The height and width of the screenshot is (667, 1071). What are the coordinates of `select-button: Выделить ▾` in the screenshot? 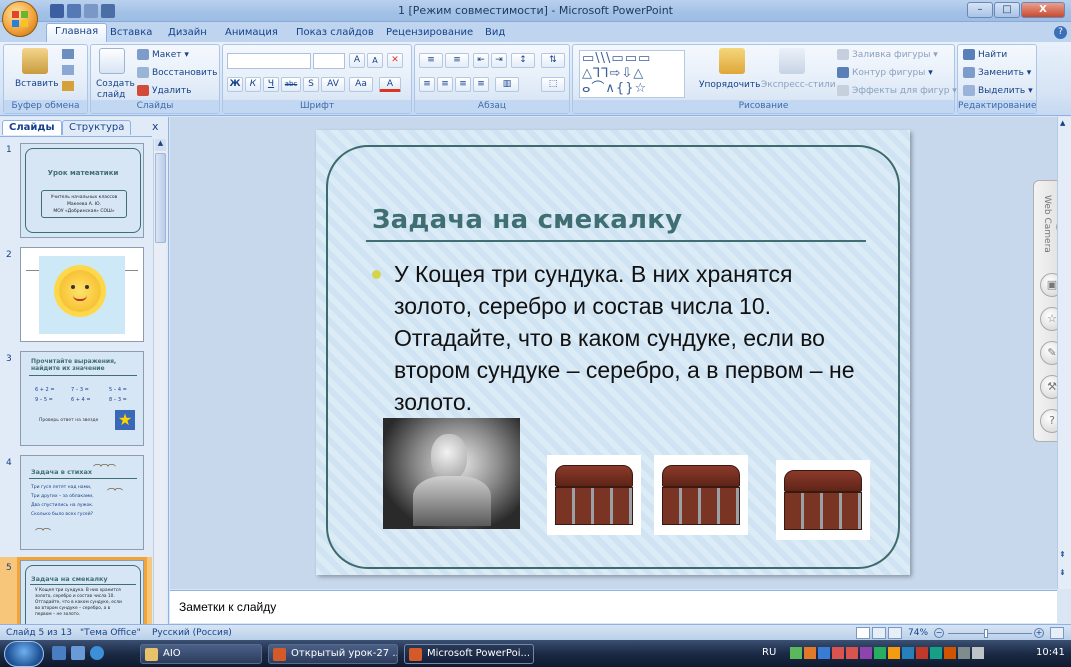 It's located at (998, 90).